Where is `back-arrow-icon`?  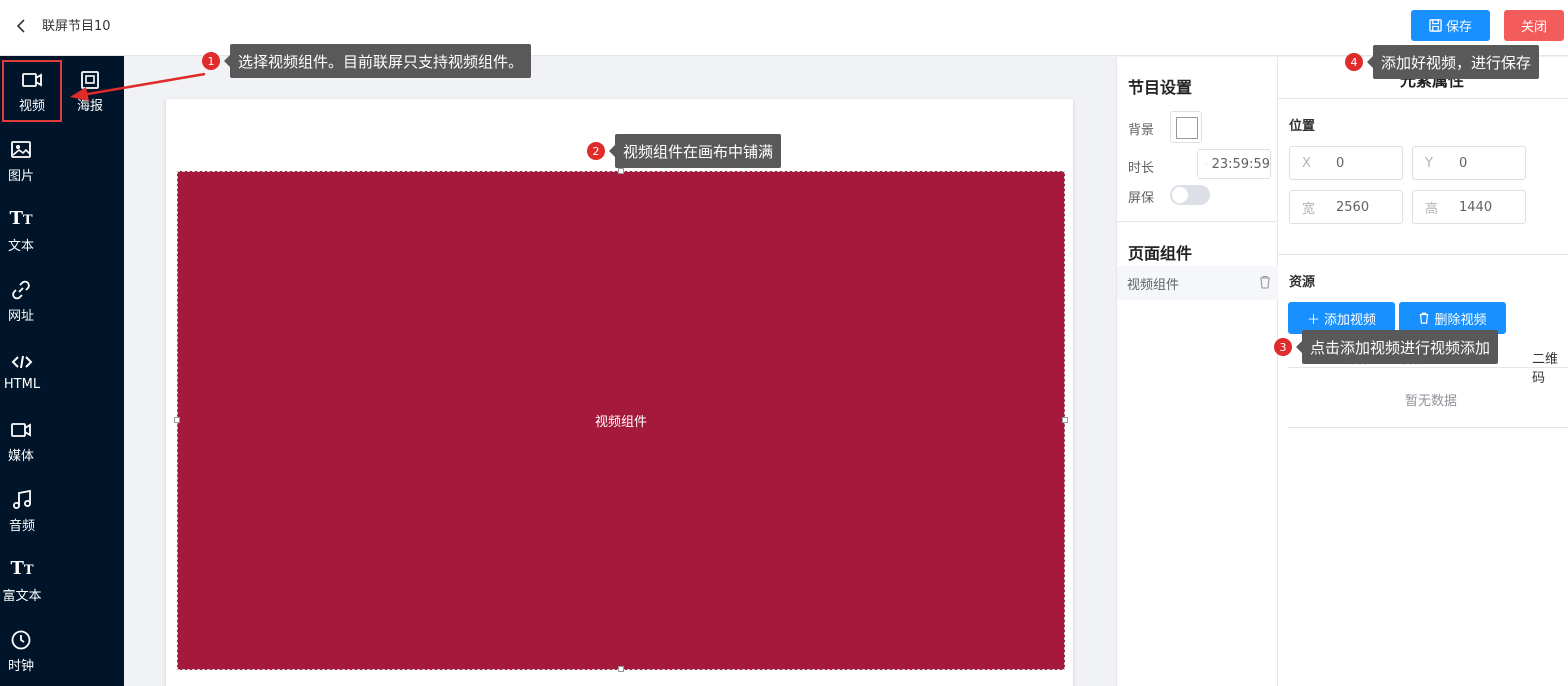
back-arrow-icon is located at coordinates (22, 26).